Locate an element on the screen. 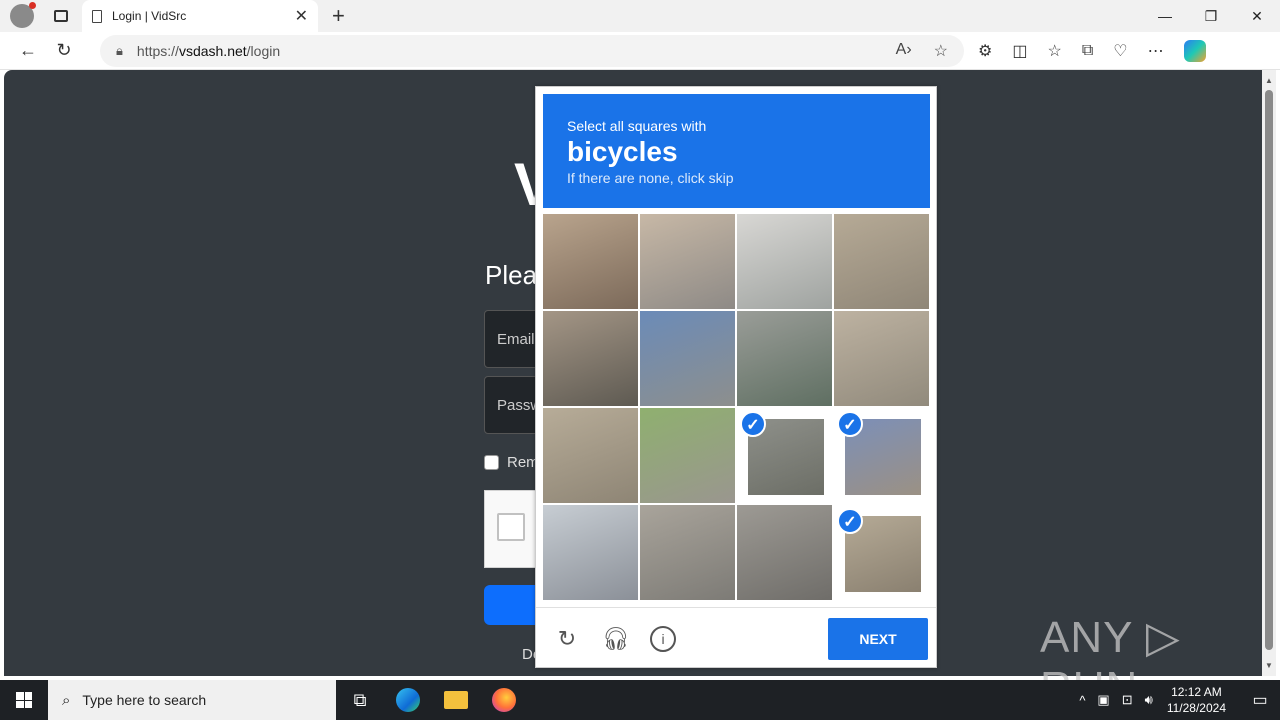 The image size is (1280, 720). search-icon: ⌕ is located at coordinates (66, 700).